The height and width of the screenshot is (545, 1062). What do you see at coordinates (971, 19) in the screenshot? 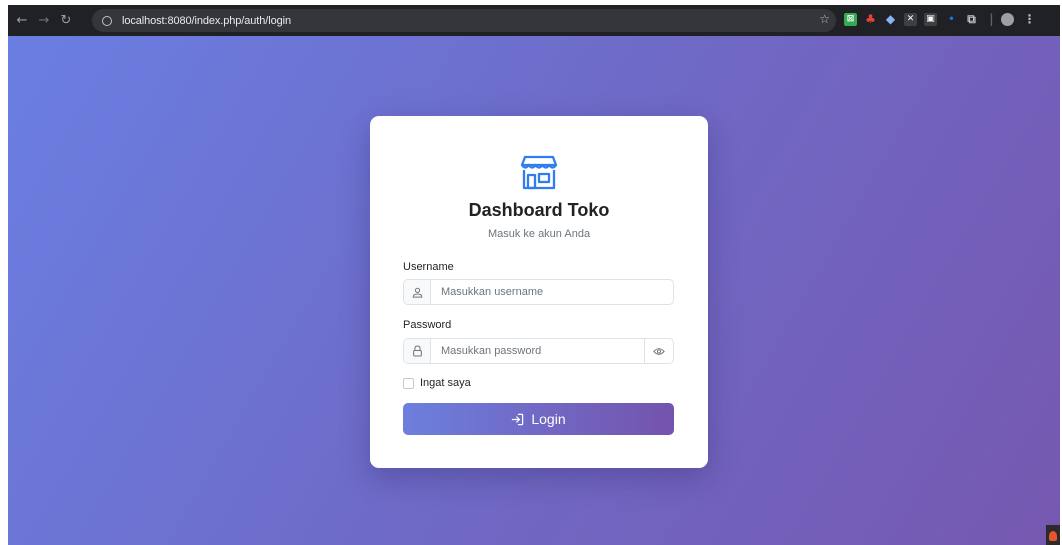
I see `extensions-puzzle-icon: ⧉` at bounding box center [971, 19].